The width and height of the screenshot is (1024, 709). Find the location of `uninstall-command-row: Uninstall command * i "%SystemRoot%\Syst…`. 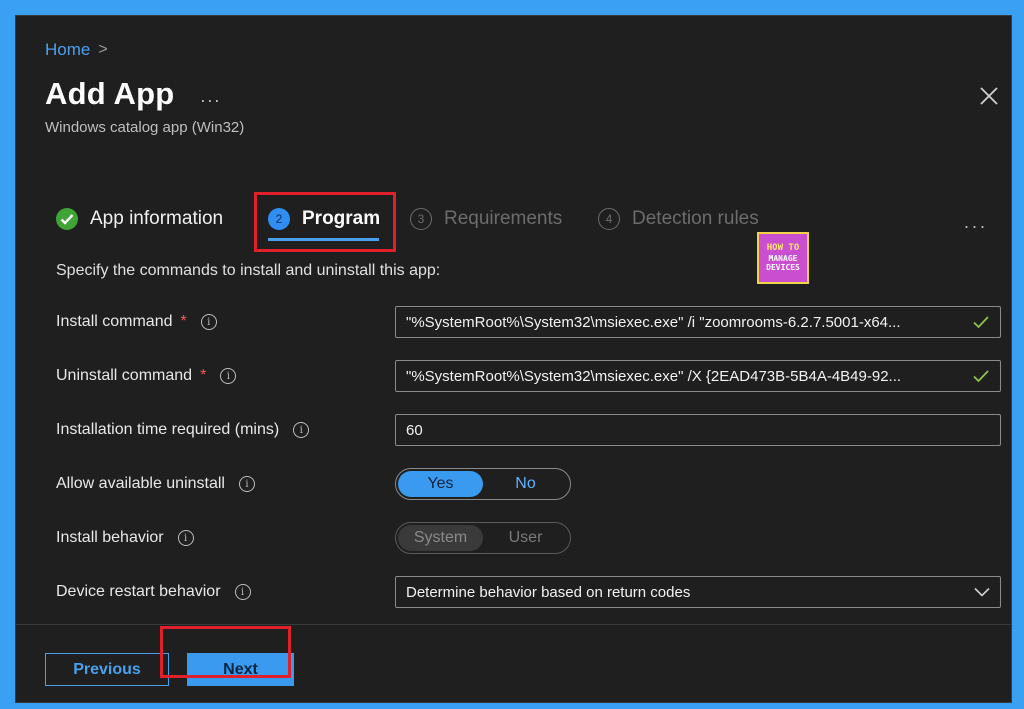

uninstall-command-row: Uninstall command * i "%SystemRoot%\Syst… is located at coordinates (529, 376).